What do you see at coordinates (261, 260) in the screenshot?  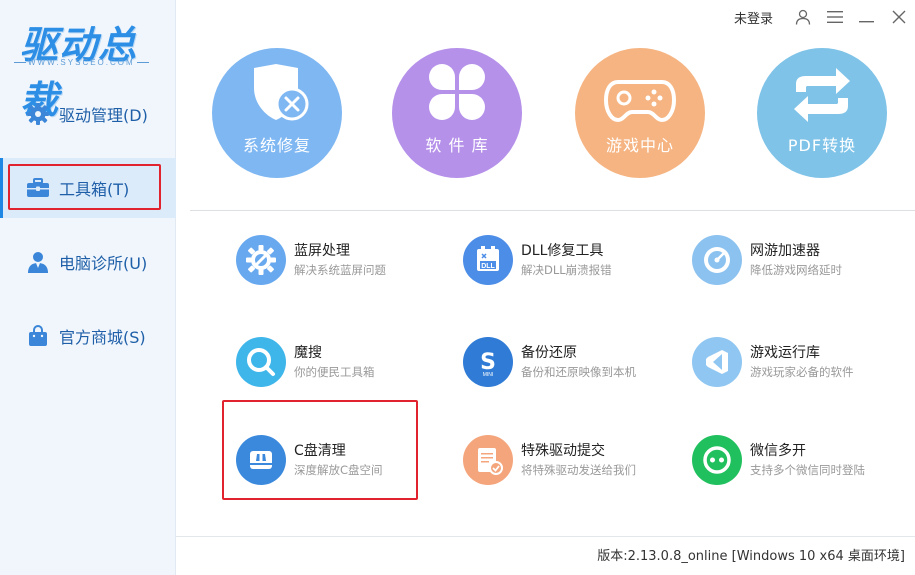 I see `gear-wrench-icon` at bounding box center [261, 260].